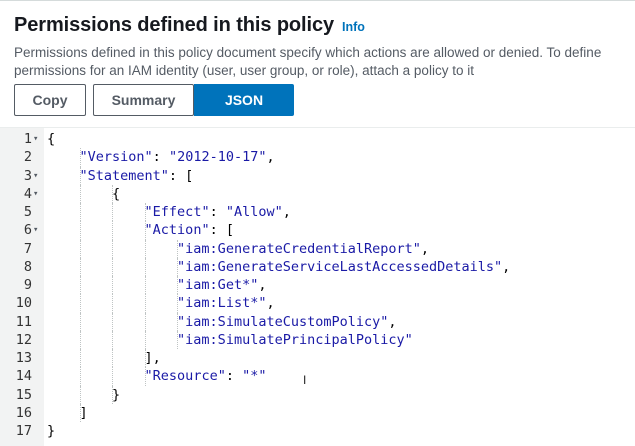 The width and height of the screenshot is (635, 446). I want to click on code-line: 6 ▾ "Action": [, so click(317, 230).